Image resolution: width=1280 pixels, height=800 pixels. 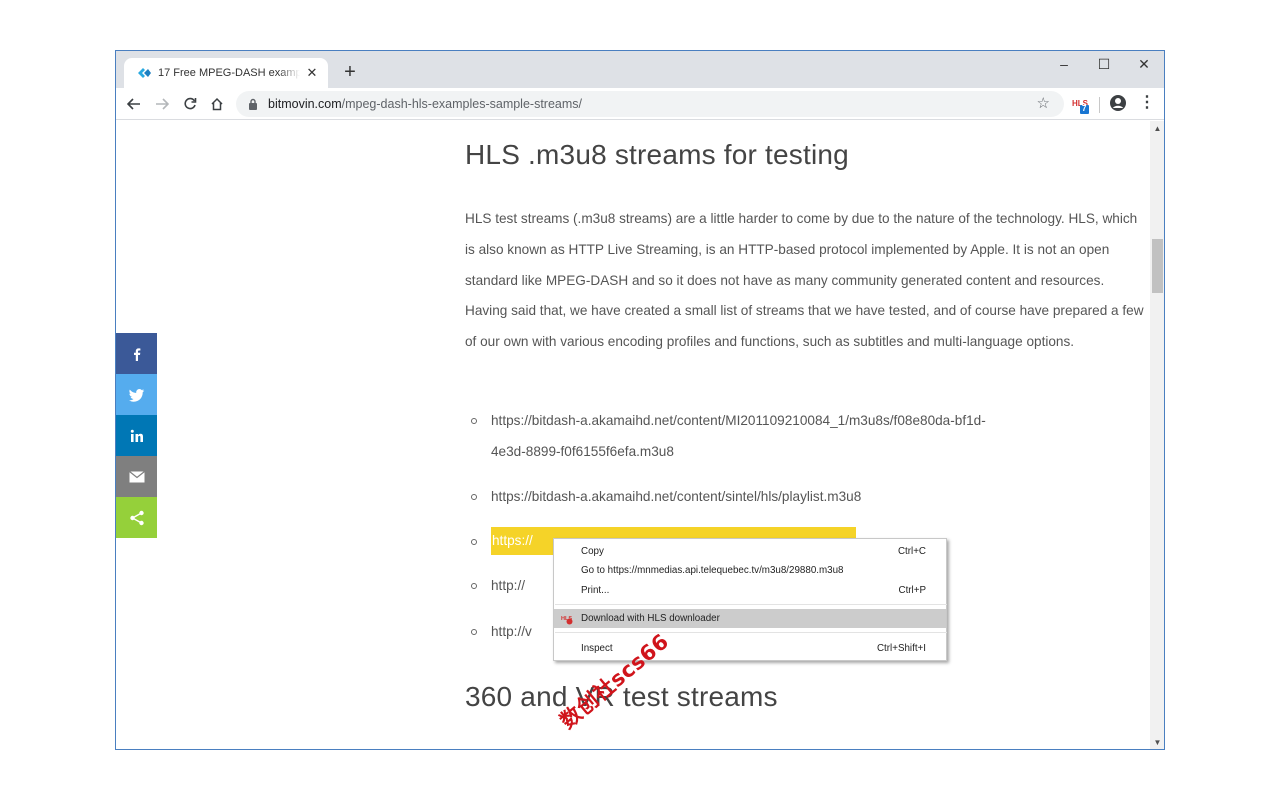 I want to click on url-host: bitmovin.com, so click(x=305, y=104).